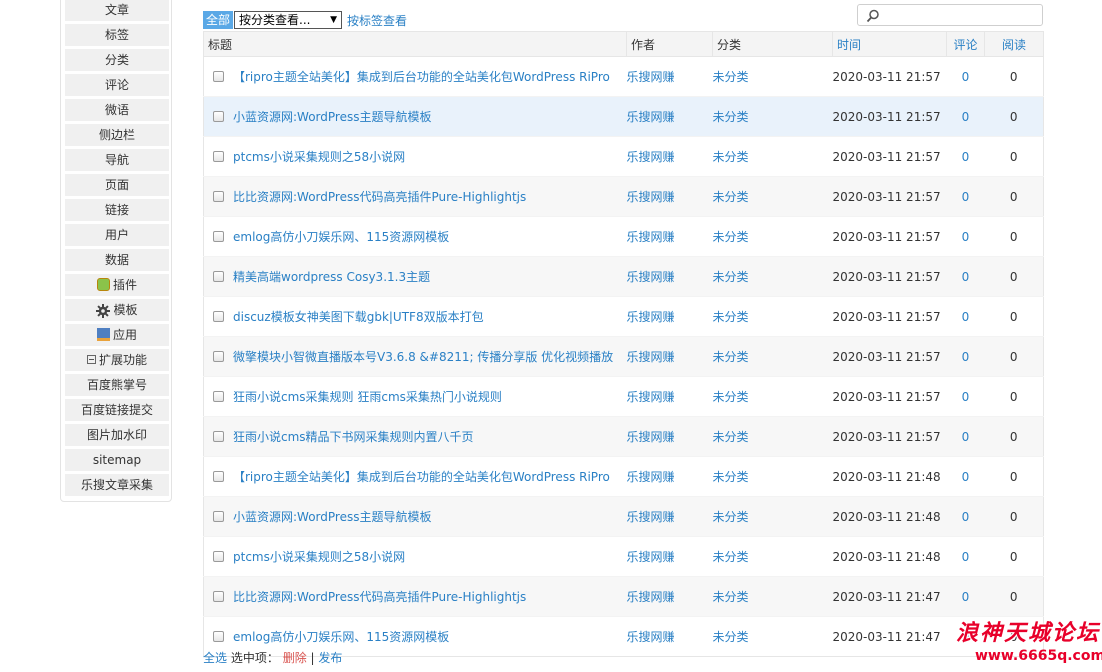 This screenshot has width=1102, height=672. What do you see at coordinates (965, 44) in the screenshot?
I see `header-comments: 评论` at bounding box center [965, 44].